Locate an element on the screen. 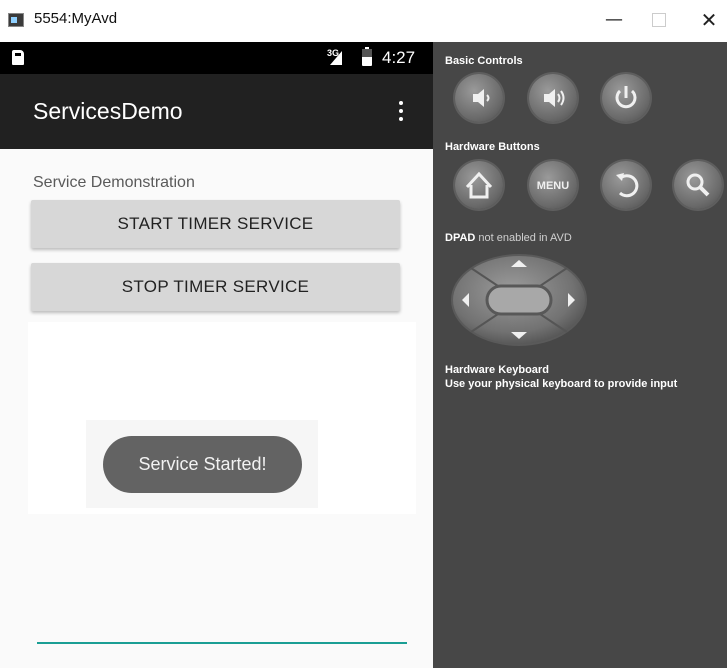  volume-down-icon is located at coordinates (481, 98).